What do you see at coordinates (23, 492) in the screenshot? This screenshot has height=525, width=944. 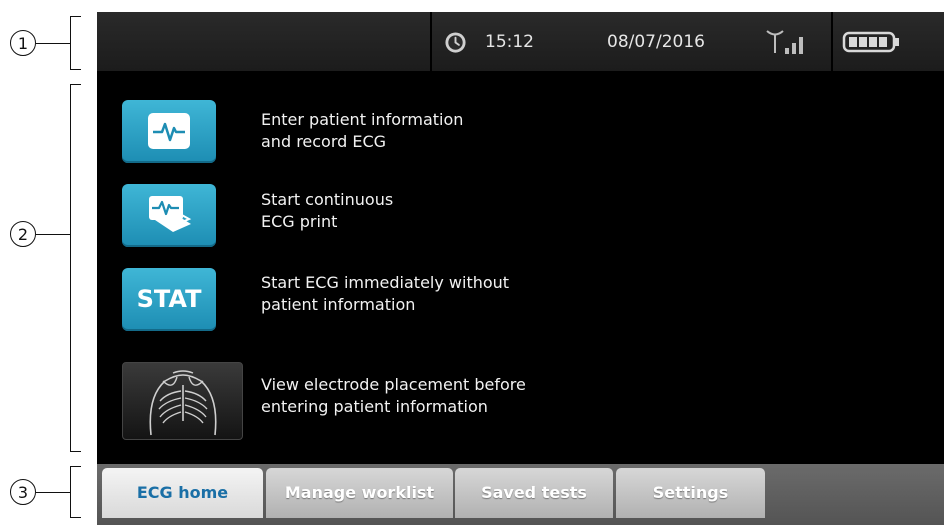 I see `callout-3: 3` at bounding box center [23, 492].